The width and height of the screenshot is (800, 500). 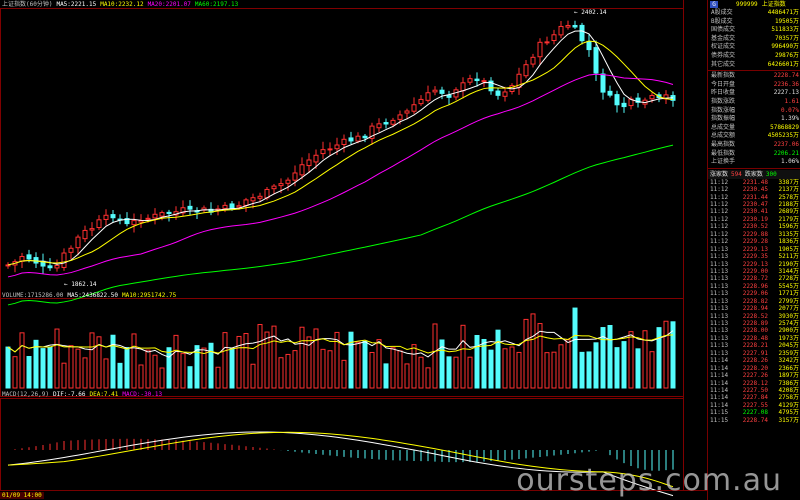 What do you see at coordinates (754, 197) in the screenshot?
I see `tick-row: 11:12 2231.44 2578万` at bounding box center [754, 197].